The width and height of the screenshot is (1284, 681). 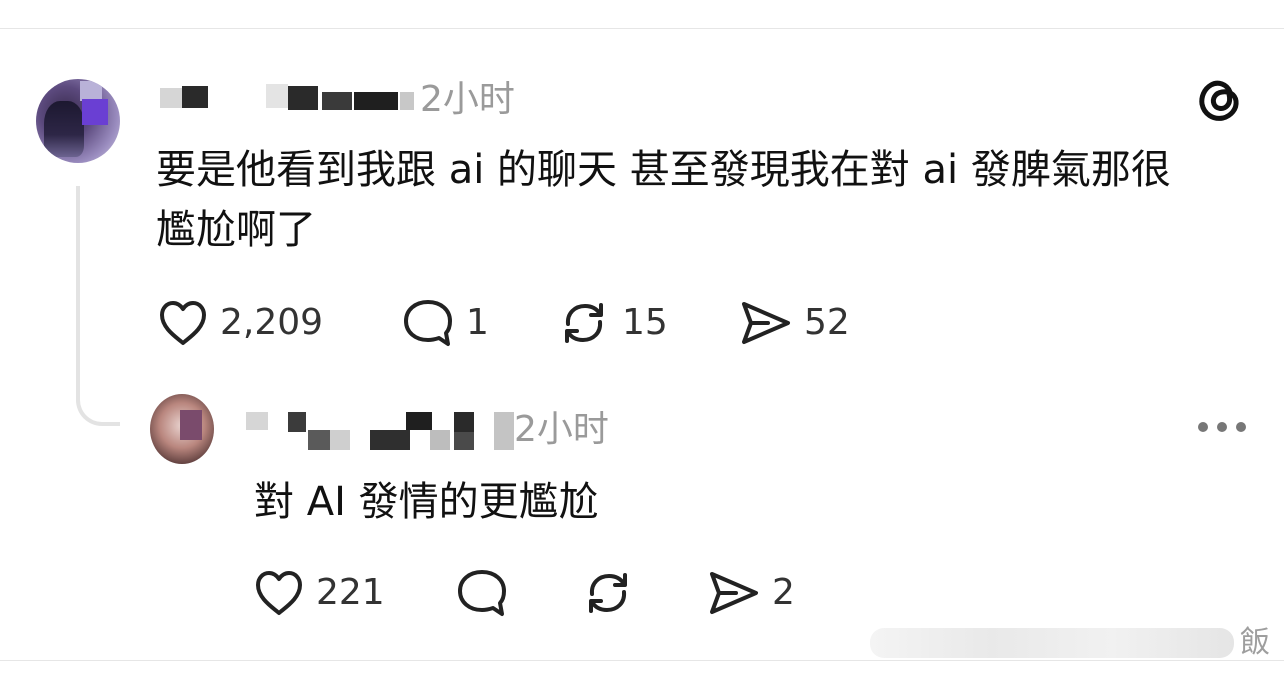 What do you see at coordinates (783, 592) in the screenshot?
I see `reply-share-count: 2` at bounding box center [783, 592].